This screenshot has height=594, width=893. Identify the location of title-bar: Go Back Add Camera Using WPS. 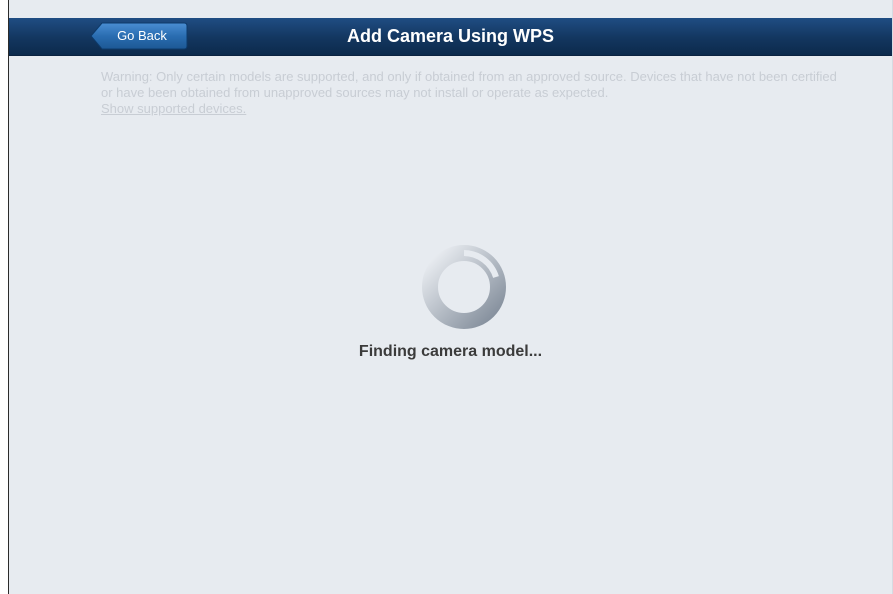
(450, 37).